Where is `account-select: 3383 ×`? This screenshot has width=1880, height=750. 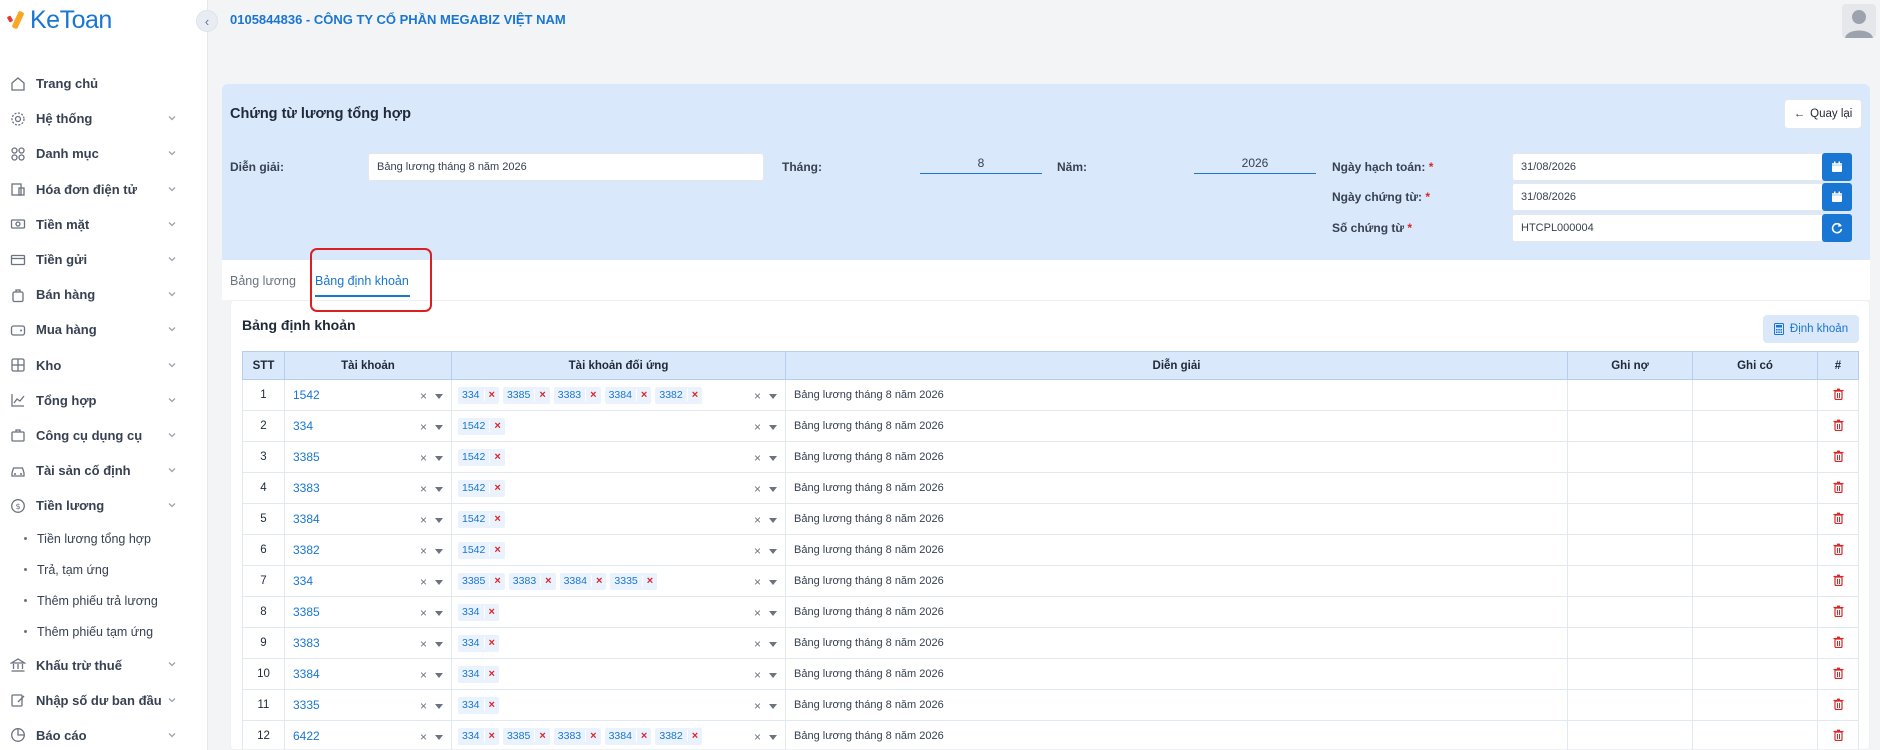 account-select: 3383 × is located at coordinates (368, 643).